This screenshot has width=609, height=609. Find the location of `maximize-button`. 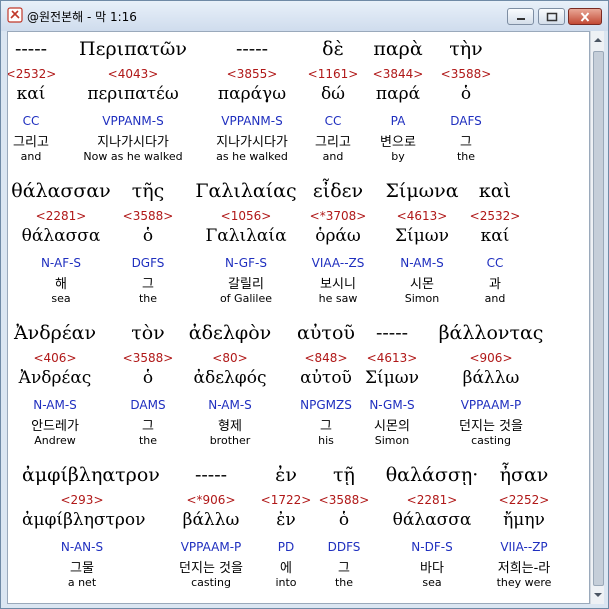

maximize-button is located at coordinates (551, 16).